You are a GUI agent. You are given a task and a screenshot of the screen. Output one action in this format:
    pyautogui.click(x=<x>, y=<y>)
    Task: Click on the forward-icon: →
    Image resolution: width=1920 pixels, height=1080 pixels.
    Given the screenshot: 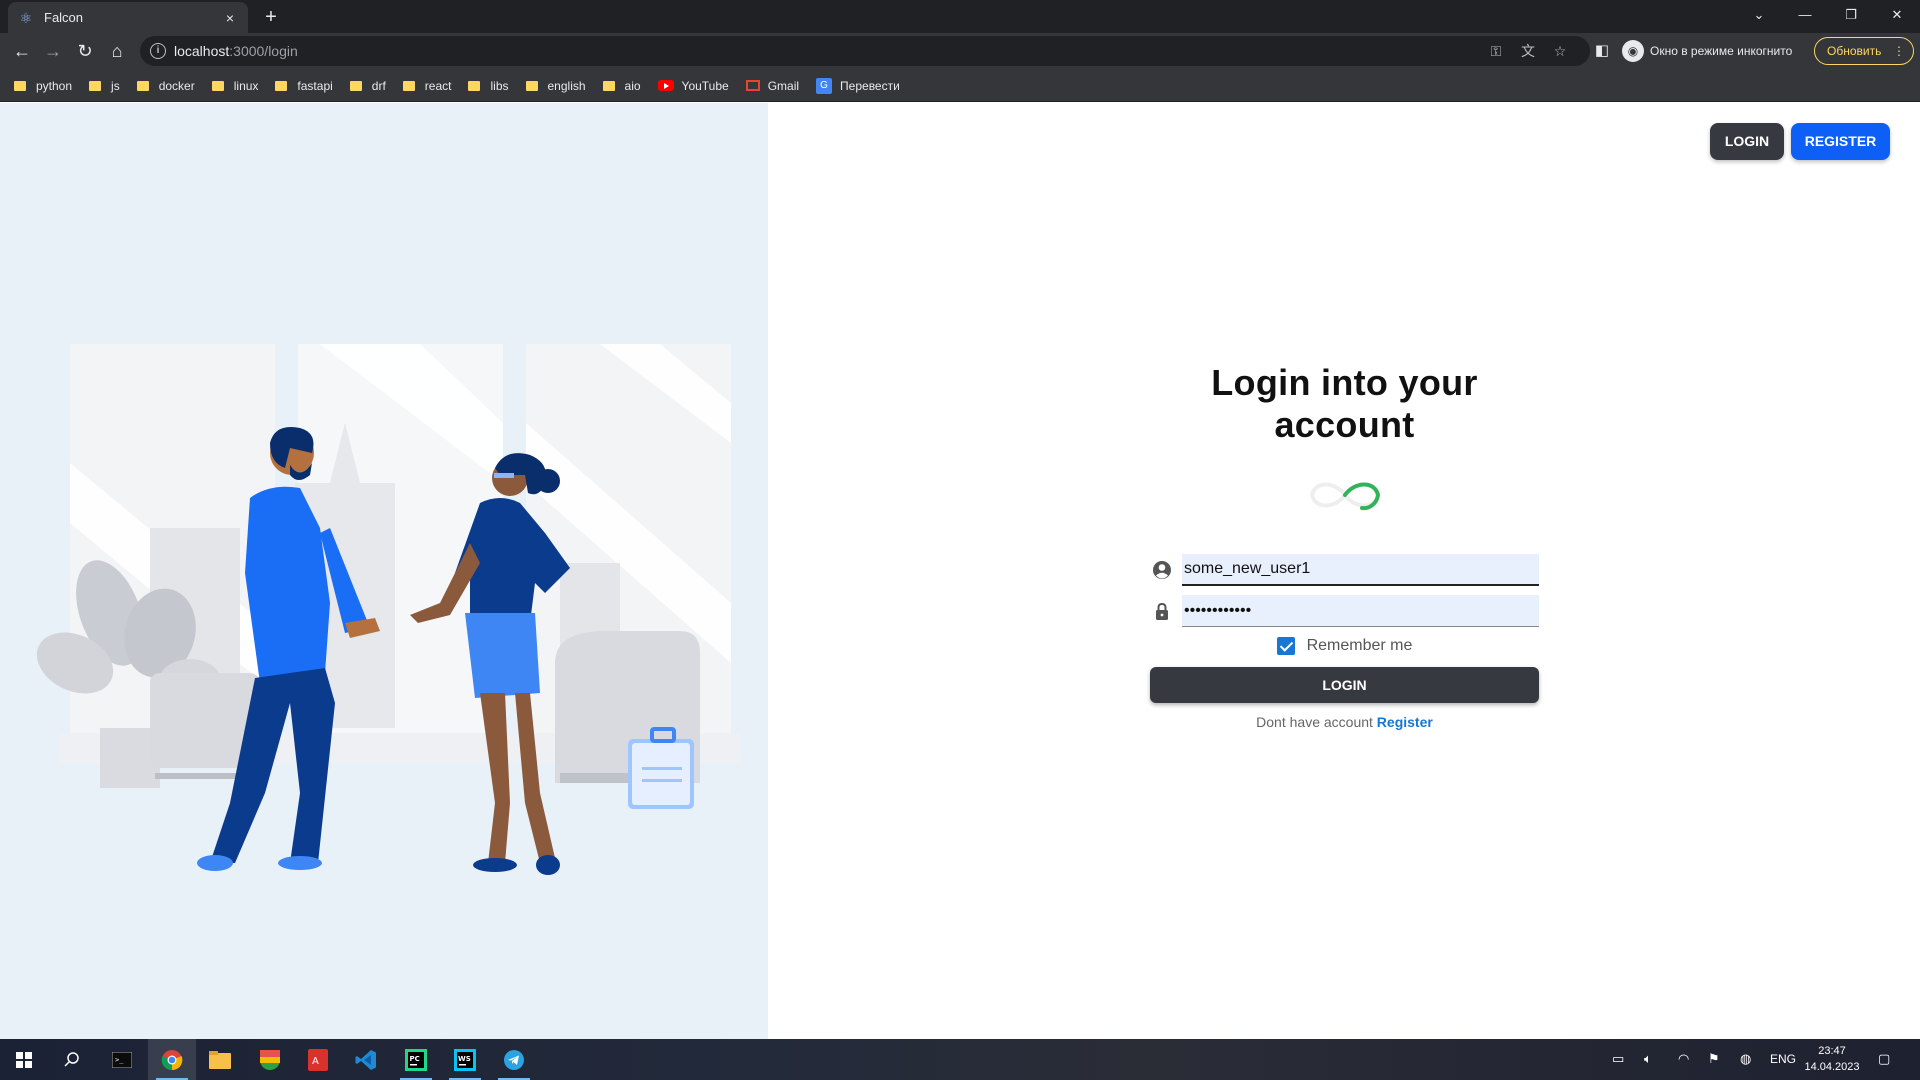 What is the action you would take?
    pyautogui.click(x=53, y=51)
    